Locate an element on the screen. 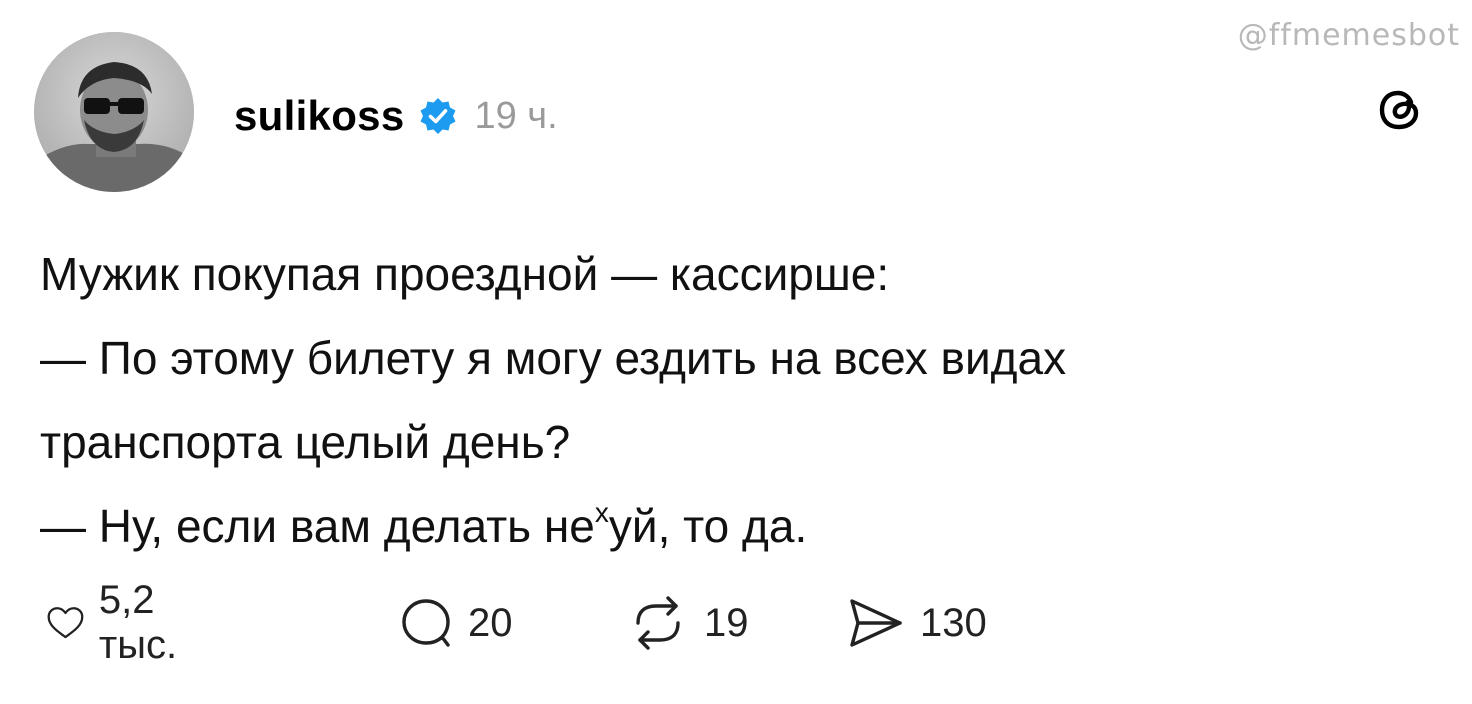 Image resolution: width=1472 pixels, height=704 pixels. verified-badge-icon is located at coordinates (438, 116).